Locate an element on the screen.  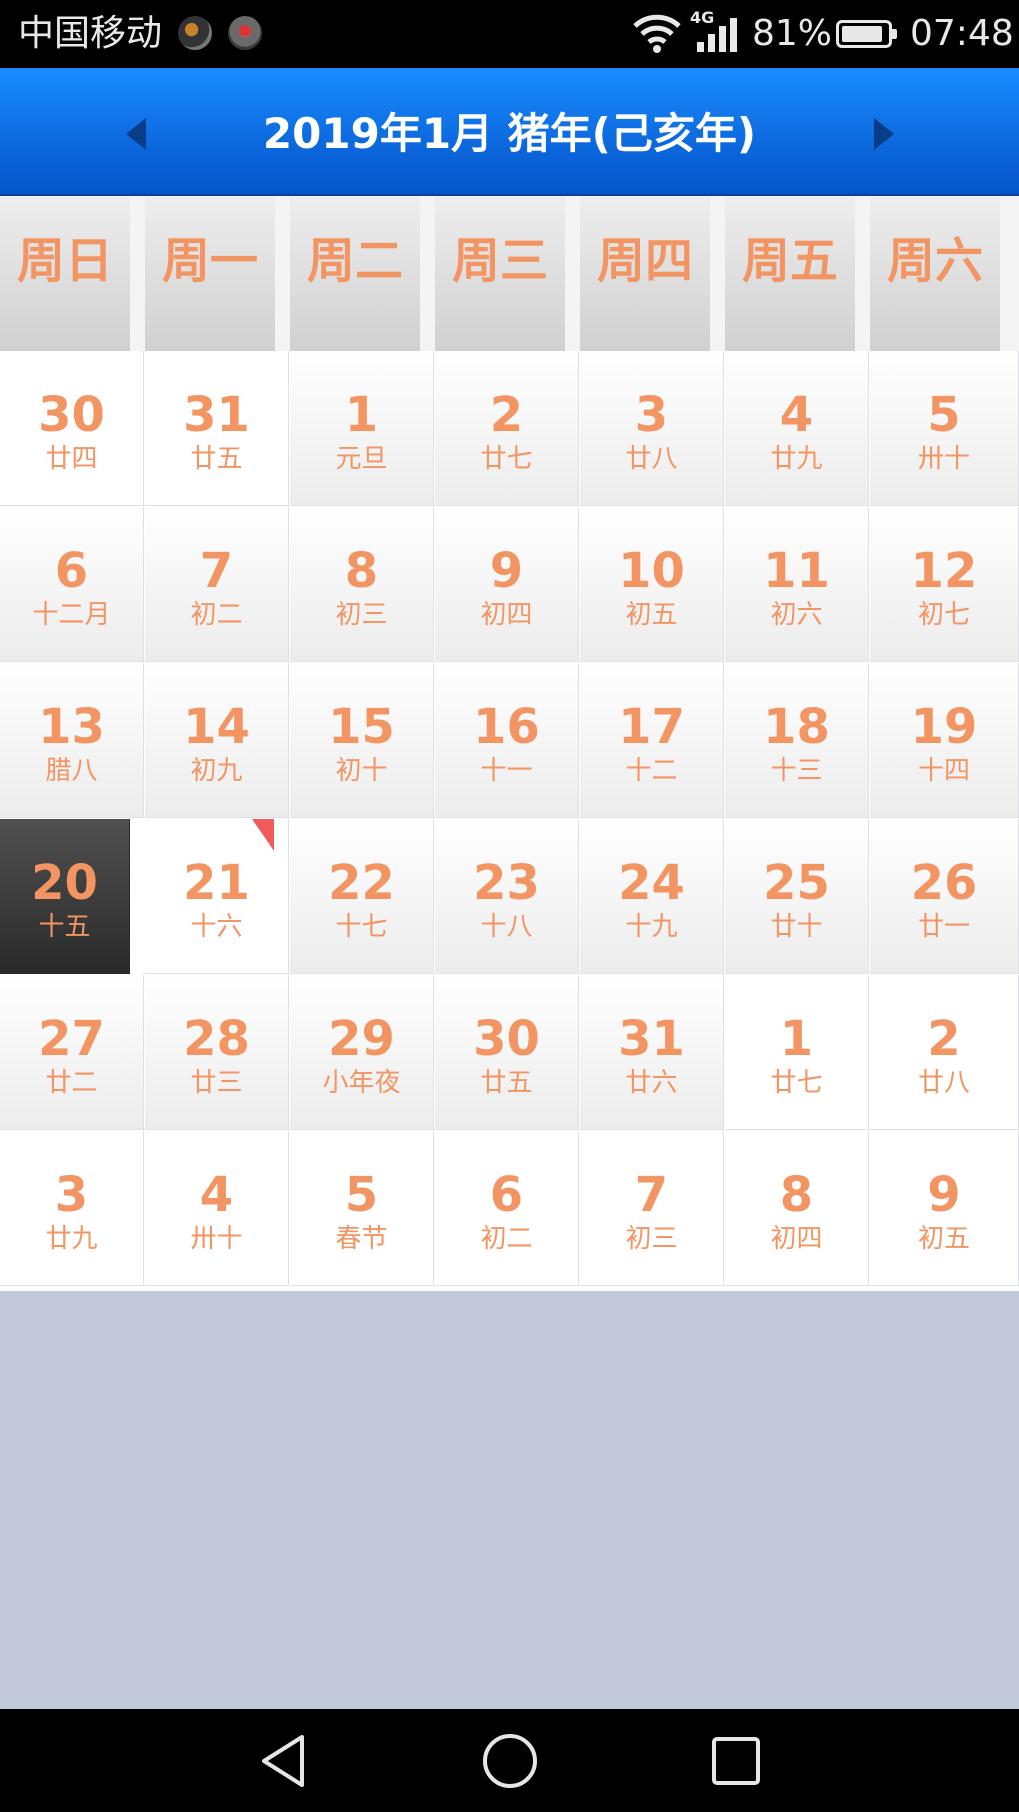
status-bar: 中国移动 4G 81% 07:48 is located at coordinates (509, 34).